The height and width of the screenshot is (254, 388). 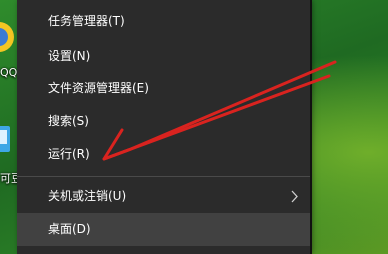 What do you see at coordinates (163, 176) in the screenshot?
I see `menu-separator` at bounding box center [163, 176].